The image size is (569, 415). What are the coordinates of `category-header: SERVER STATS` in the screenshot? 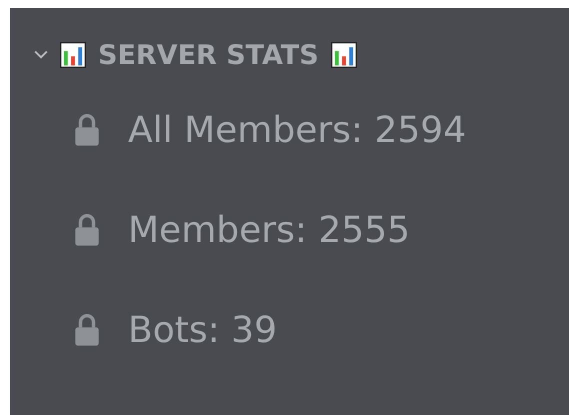 It's located at (301, 55).